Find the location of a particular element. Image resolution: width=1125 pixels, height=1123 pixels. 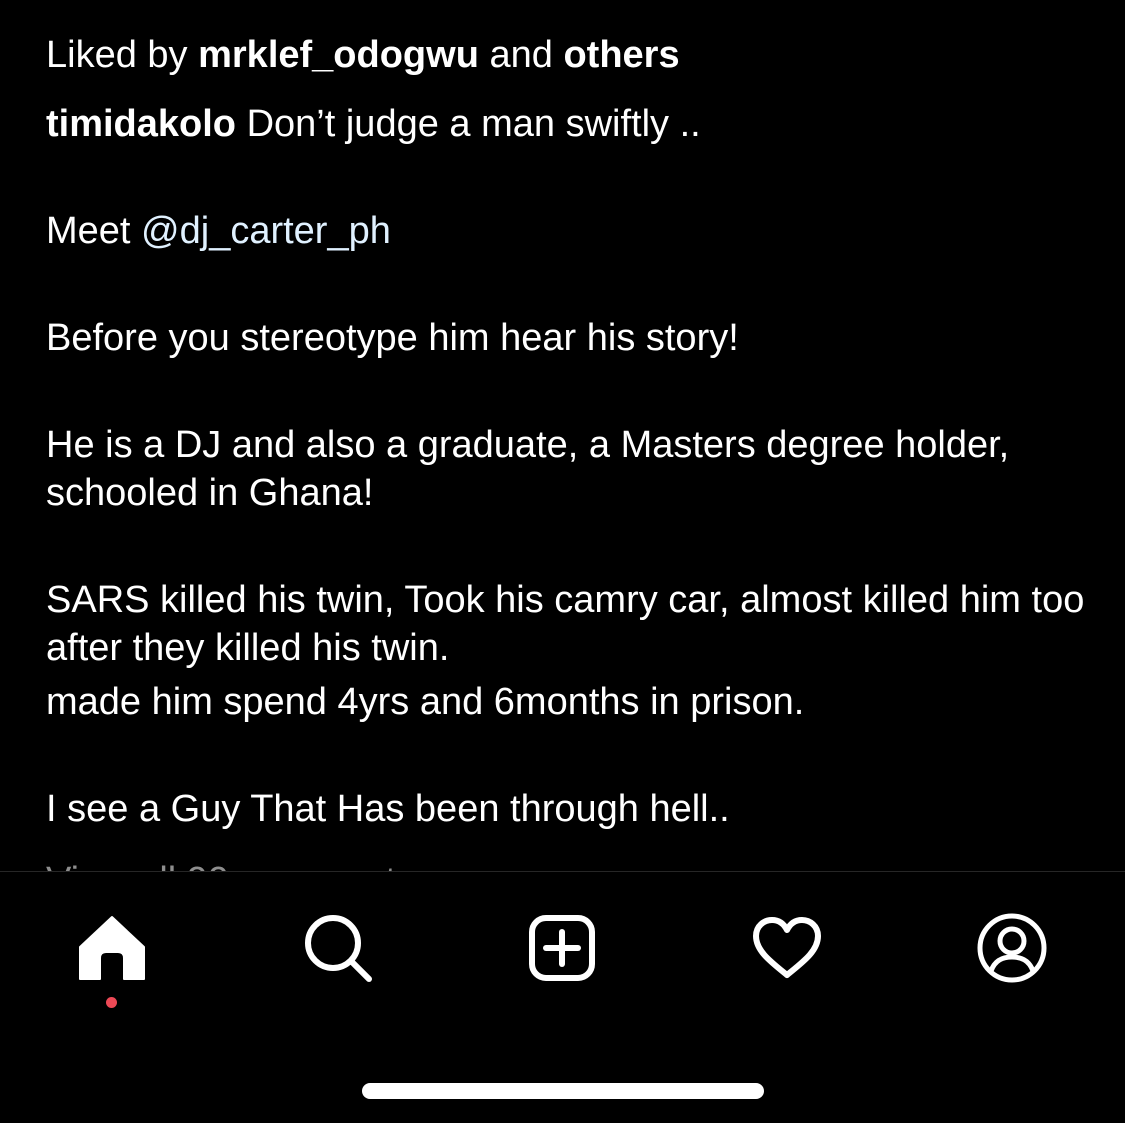

heart-icon is located at coordinates (787, 947).